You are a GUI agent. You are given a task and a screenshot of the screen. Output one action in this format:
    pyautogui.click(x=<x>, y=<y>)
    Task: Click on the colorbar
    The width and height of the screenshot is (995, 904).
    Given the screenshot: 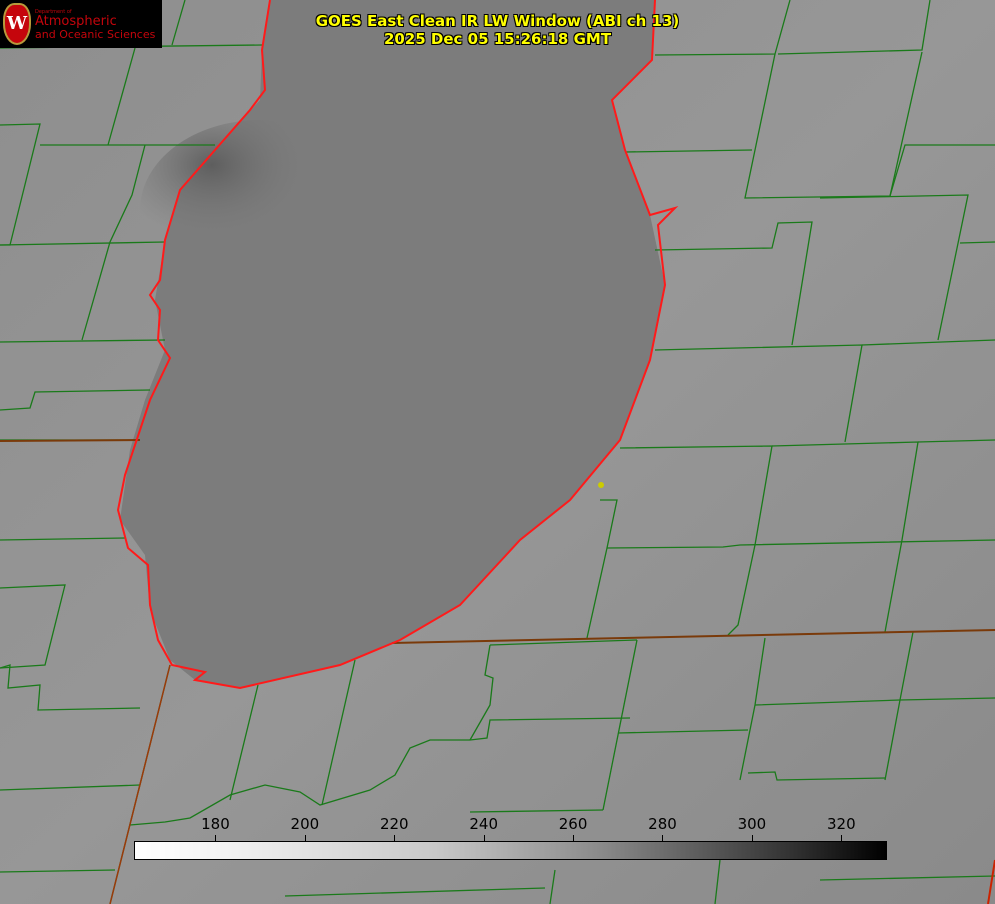 What is the action you would take?
    pyautogui.click(x=510, y=850)
    